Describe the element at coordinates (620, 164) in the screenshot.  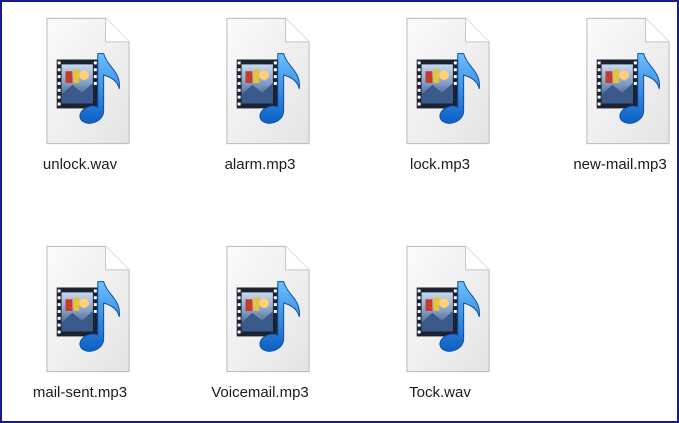
I see `file-name-label: new-mail.mp3` at that location.